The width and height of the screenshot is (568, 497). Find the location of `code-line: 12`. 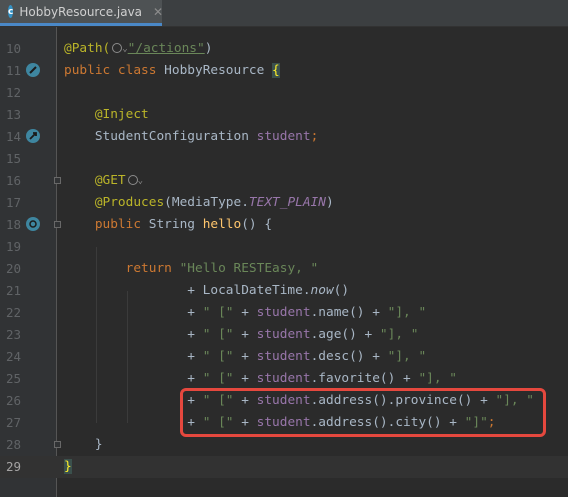

code-line: 12 is located at coordinates (284, 93).